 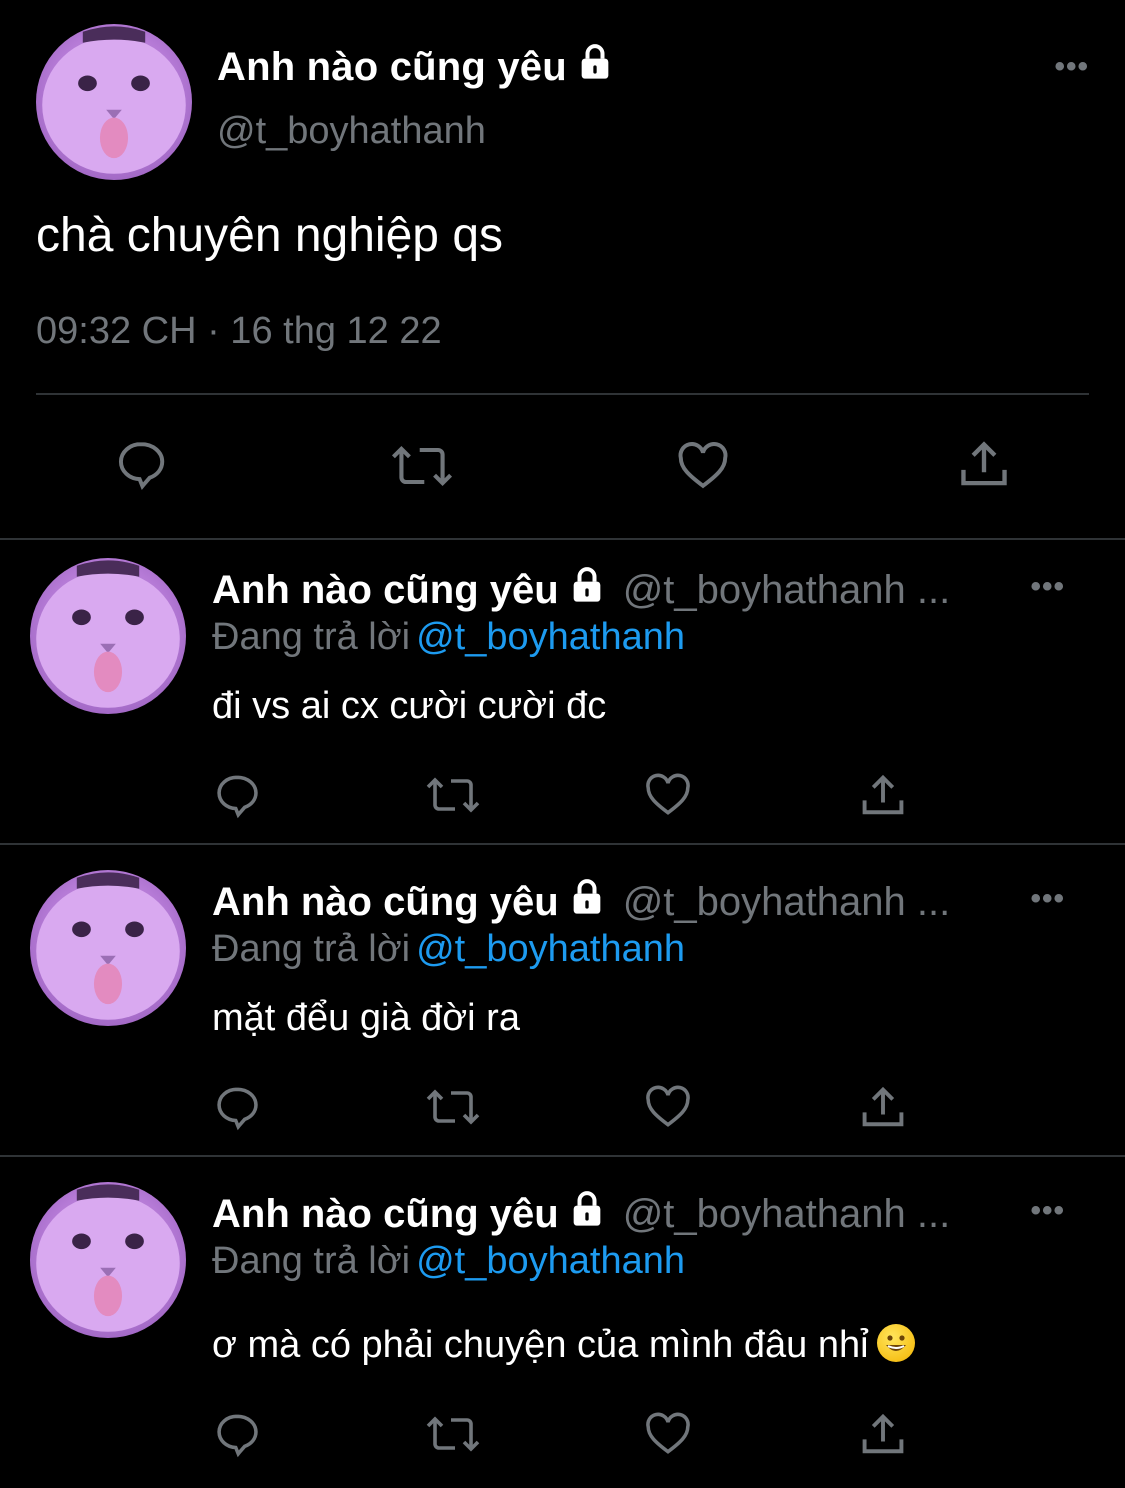 What do you see at coordinates (392, 67) in the screenshot?
I see `display-name-text: Anh nào cũng yêu` at bounding box center [392, 67].